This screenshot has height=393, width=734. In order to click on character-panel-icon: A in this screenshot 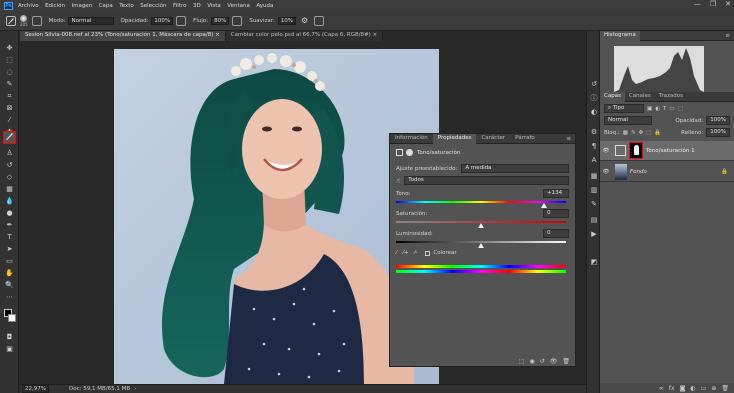, I will do `click(594, 160)`.